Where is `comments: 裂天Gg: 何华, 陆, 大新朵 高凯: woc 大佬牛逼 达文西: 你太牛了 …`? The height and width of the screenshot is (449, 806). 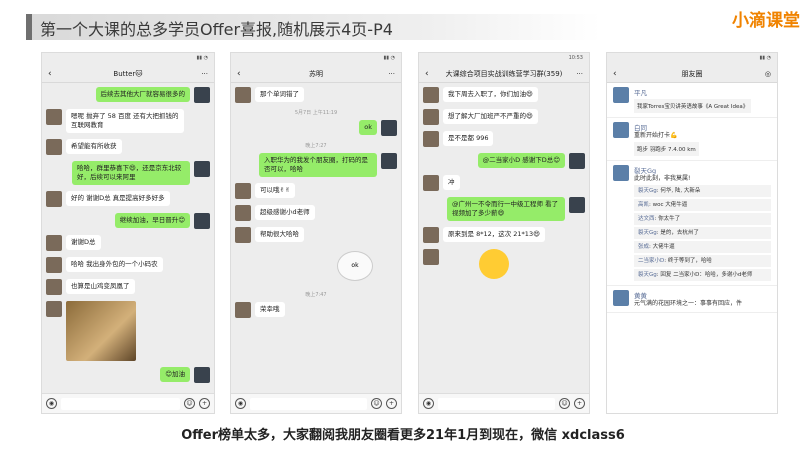
comments: 裂天Gg: 何华, 陆, 大新朵 高凯: woc 大佬牛逼 达文西: 你太牛了 … is located at coordinates (702, 233).